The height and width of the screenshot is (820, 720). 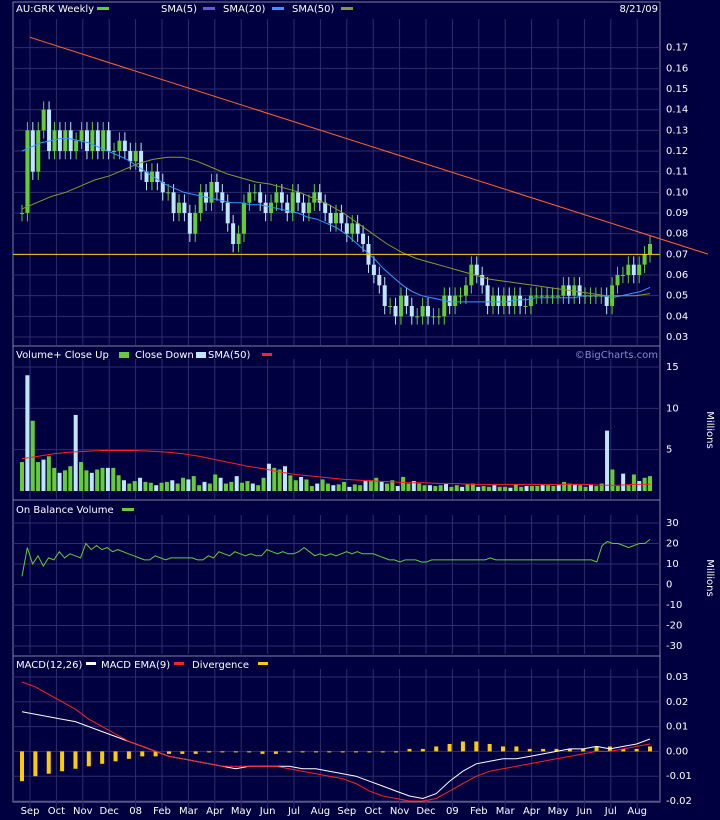 I want to click on volume-legend-down: Close Down, so click(x=164, y=355).